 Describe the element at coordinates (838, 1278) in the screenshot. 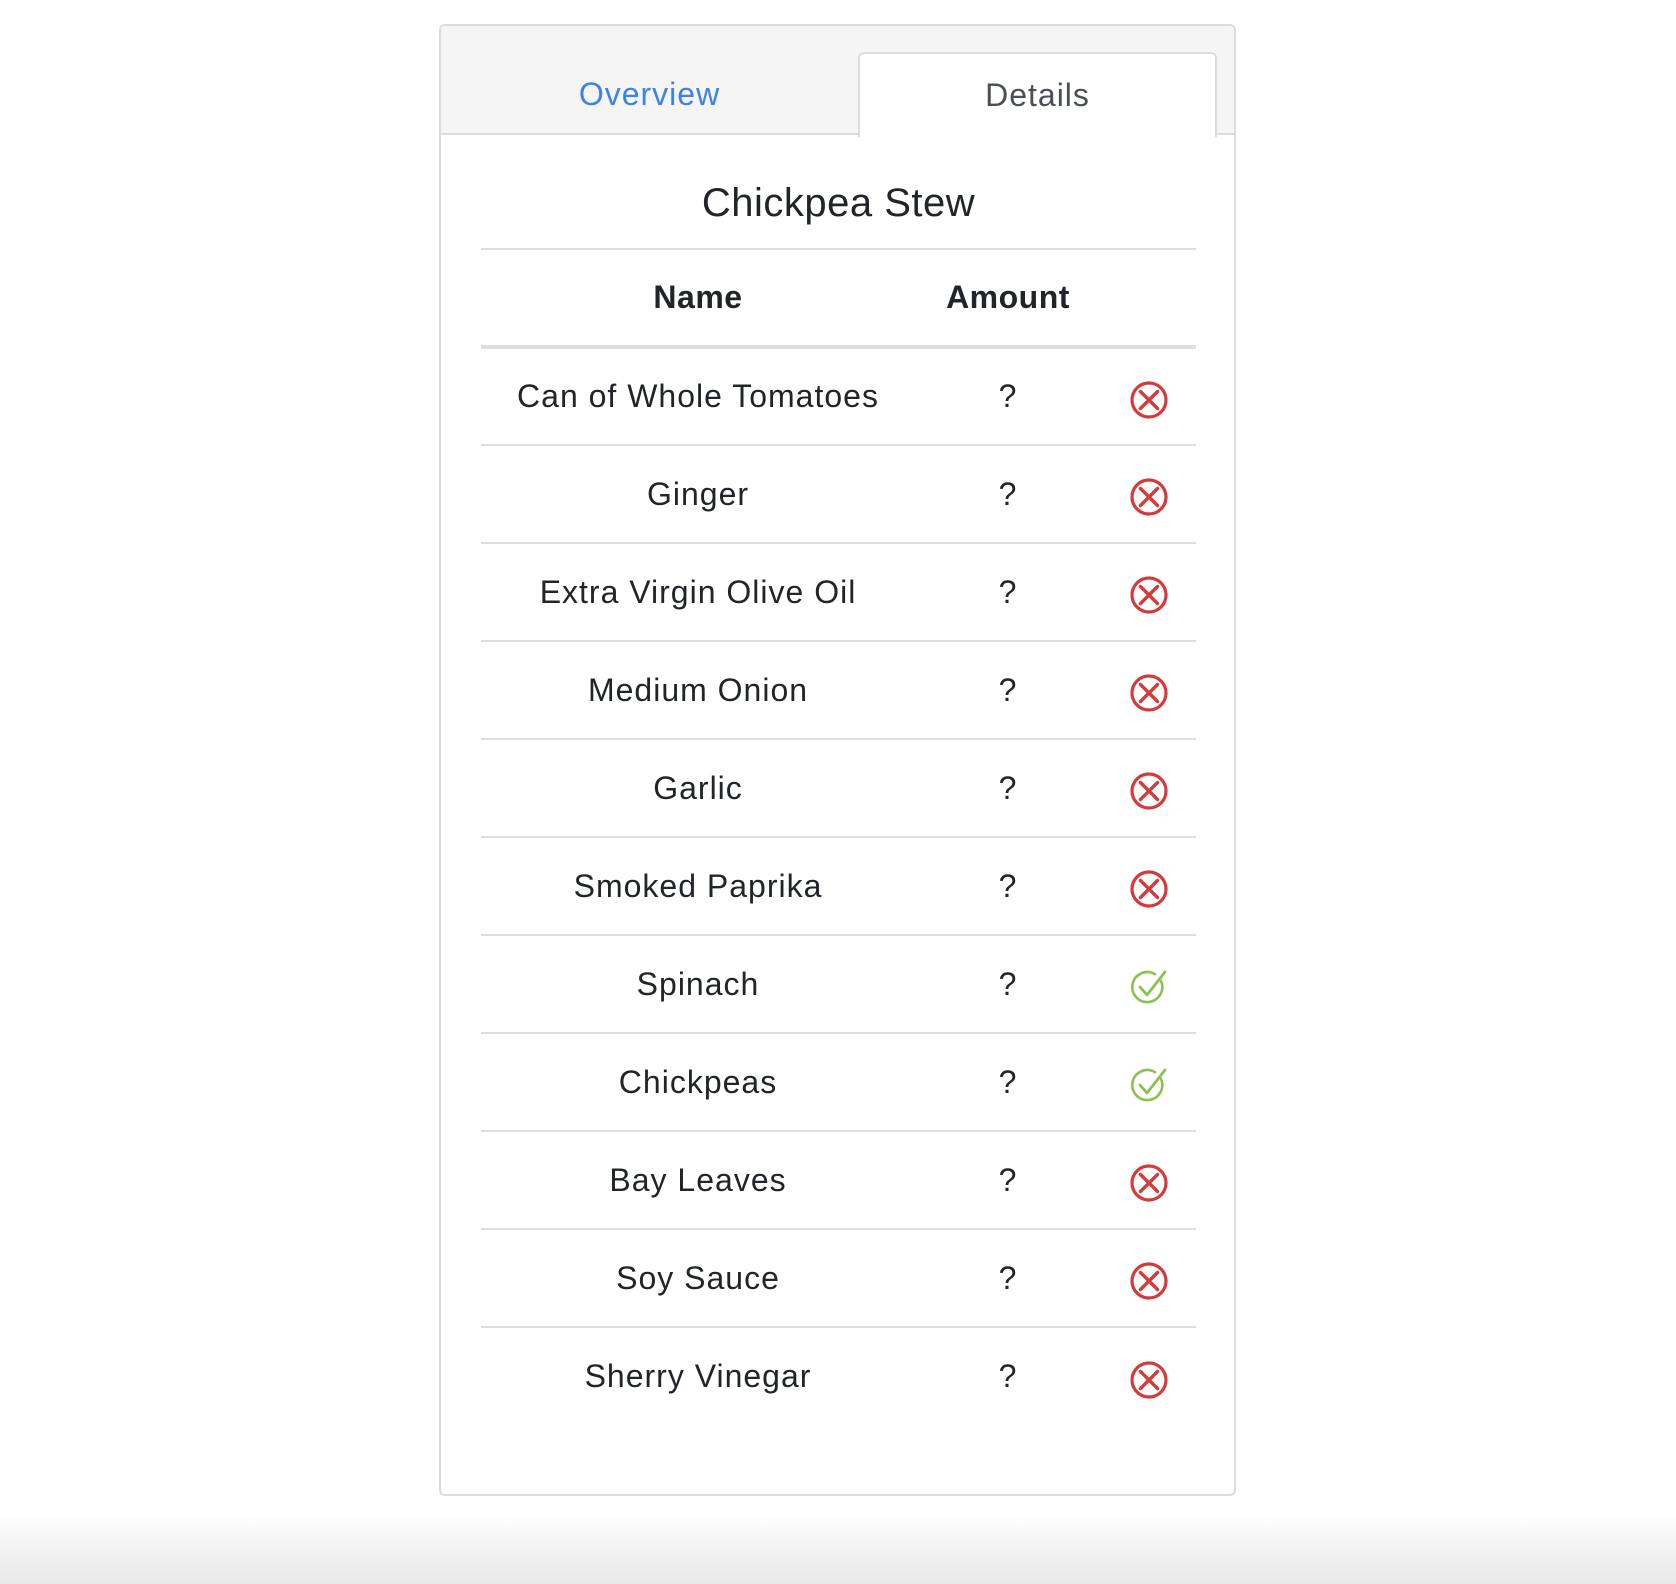

I see `table-row: Soy Sauce?` at that location.